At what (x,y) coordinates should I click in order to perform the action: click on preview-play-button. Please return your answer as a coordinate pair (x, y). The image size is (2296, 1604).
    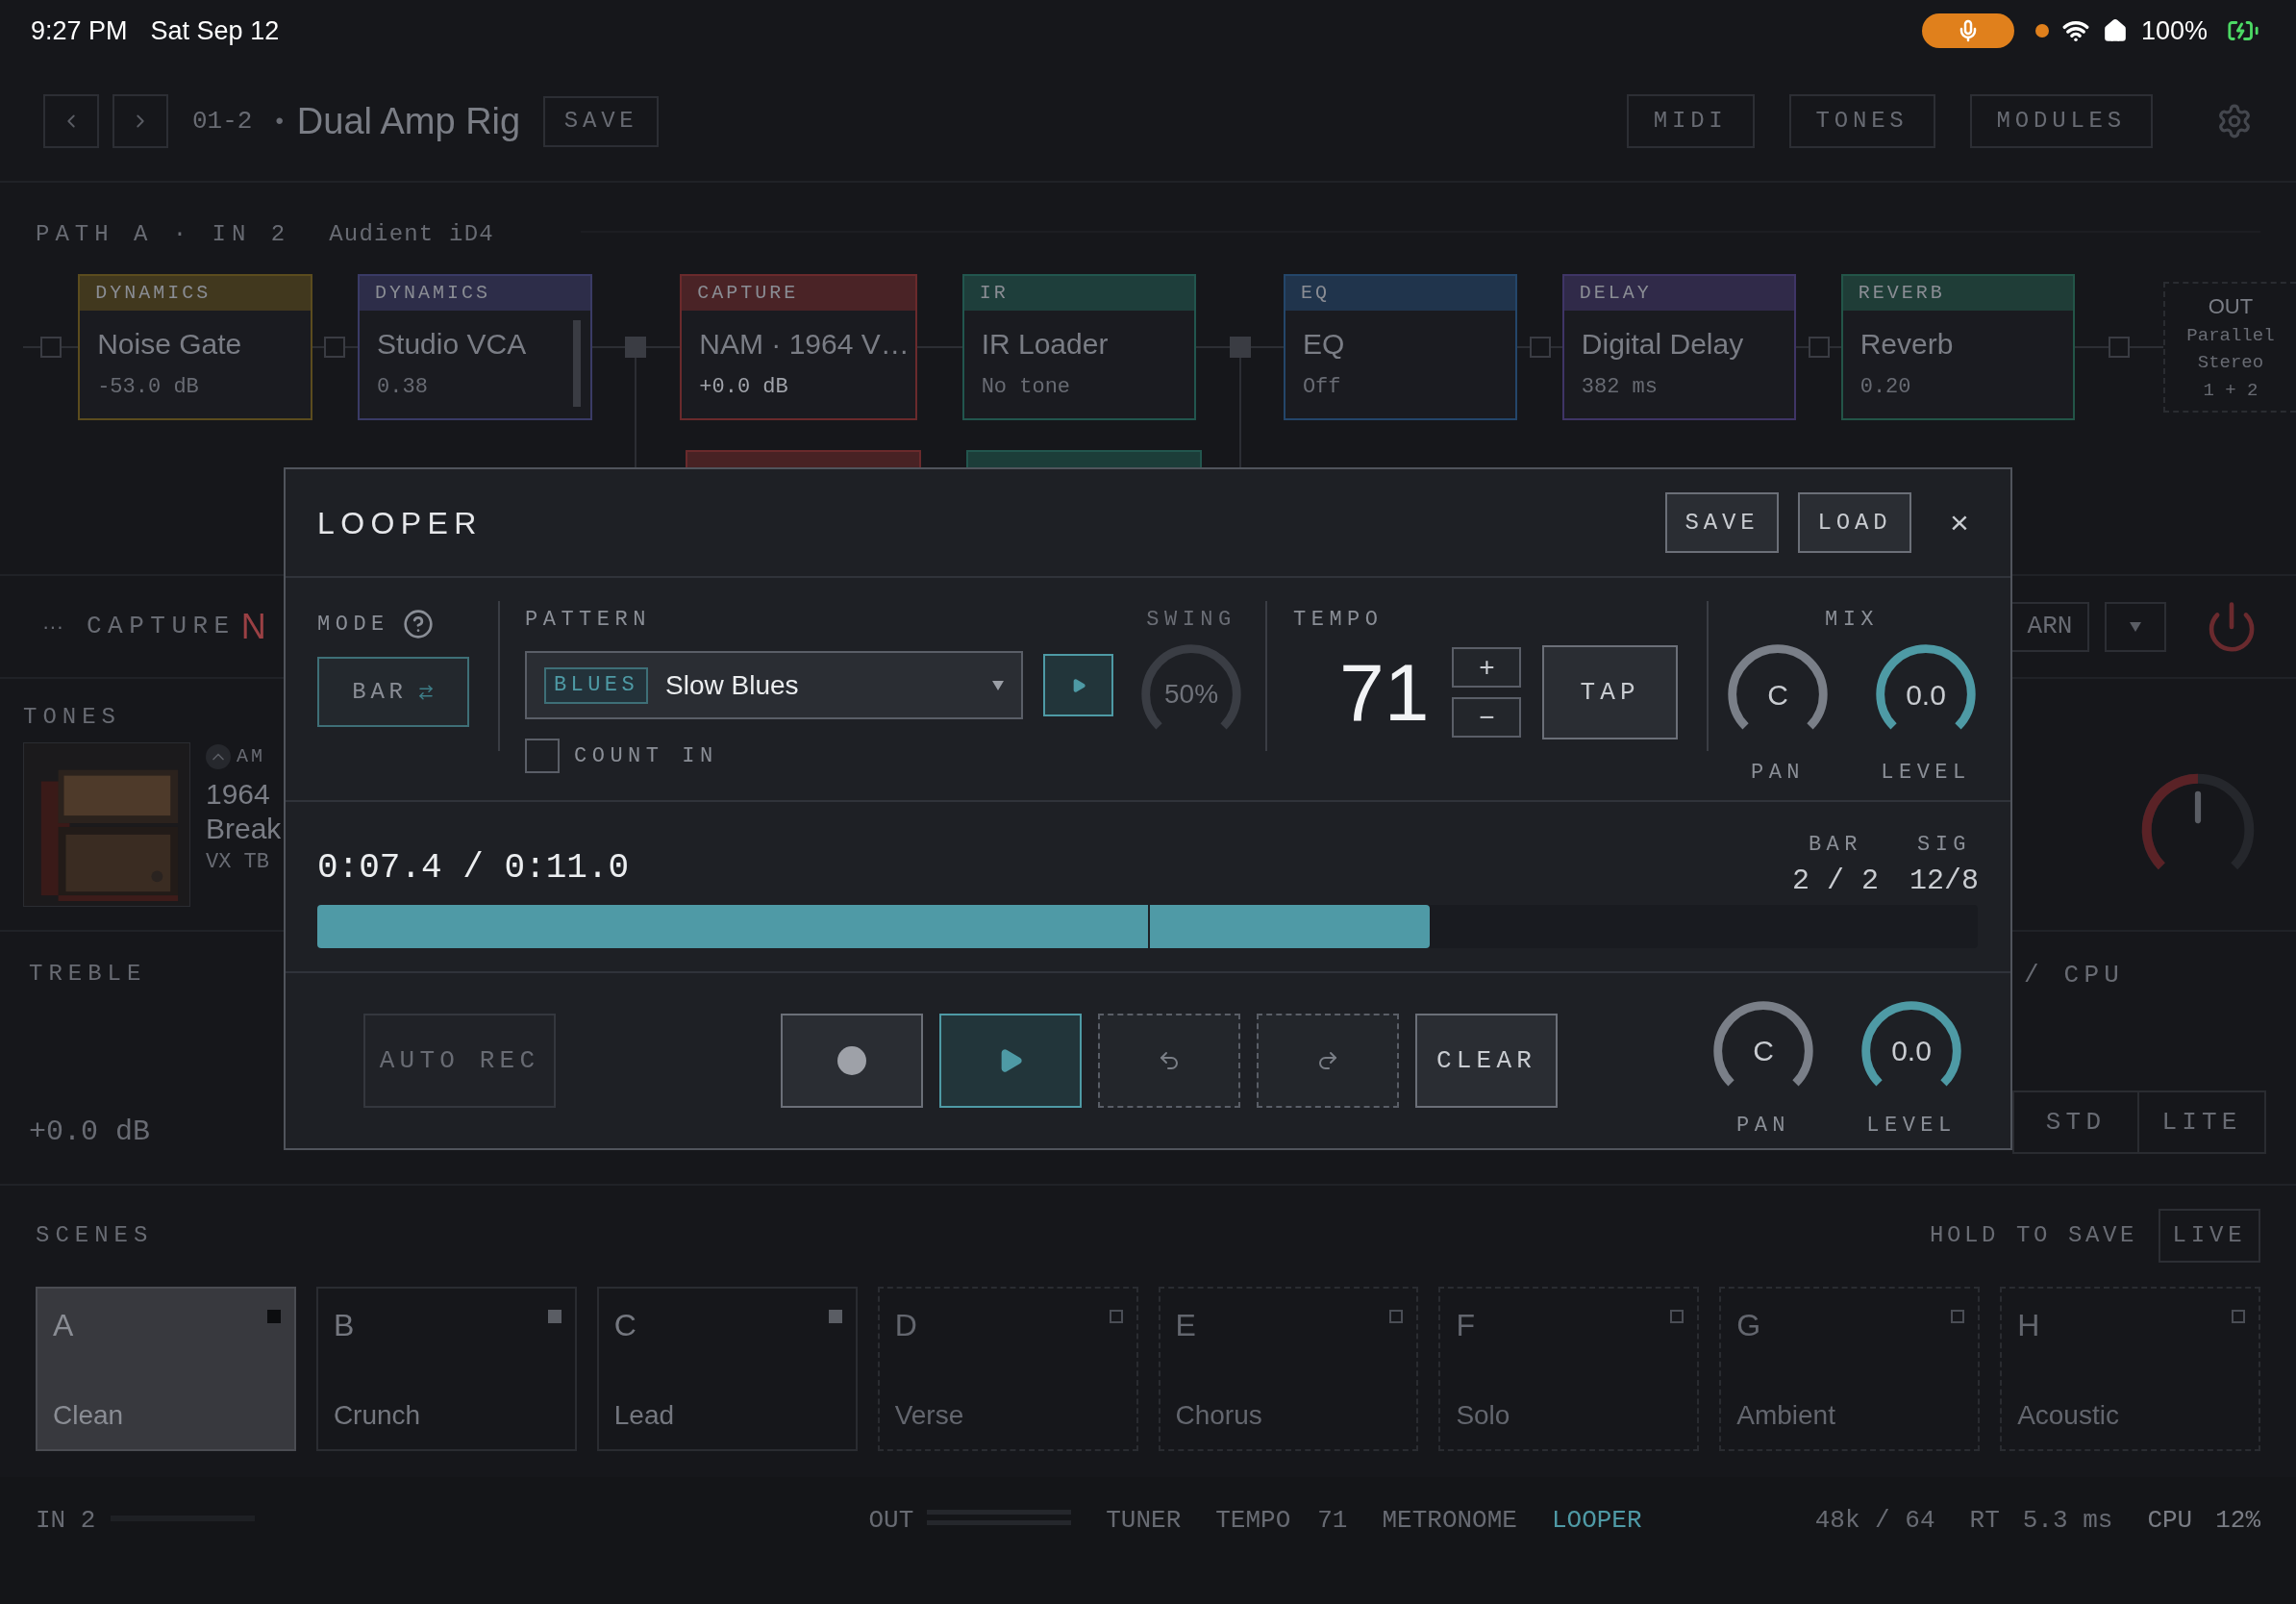
    Looking at the image, I should click on (1078, 685).